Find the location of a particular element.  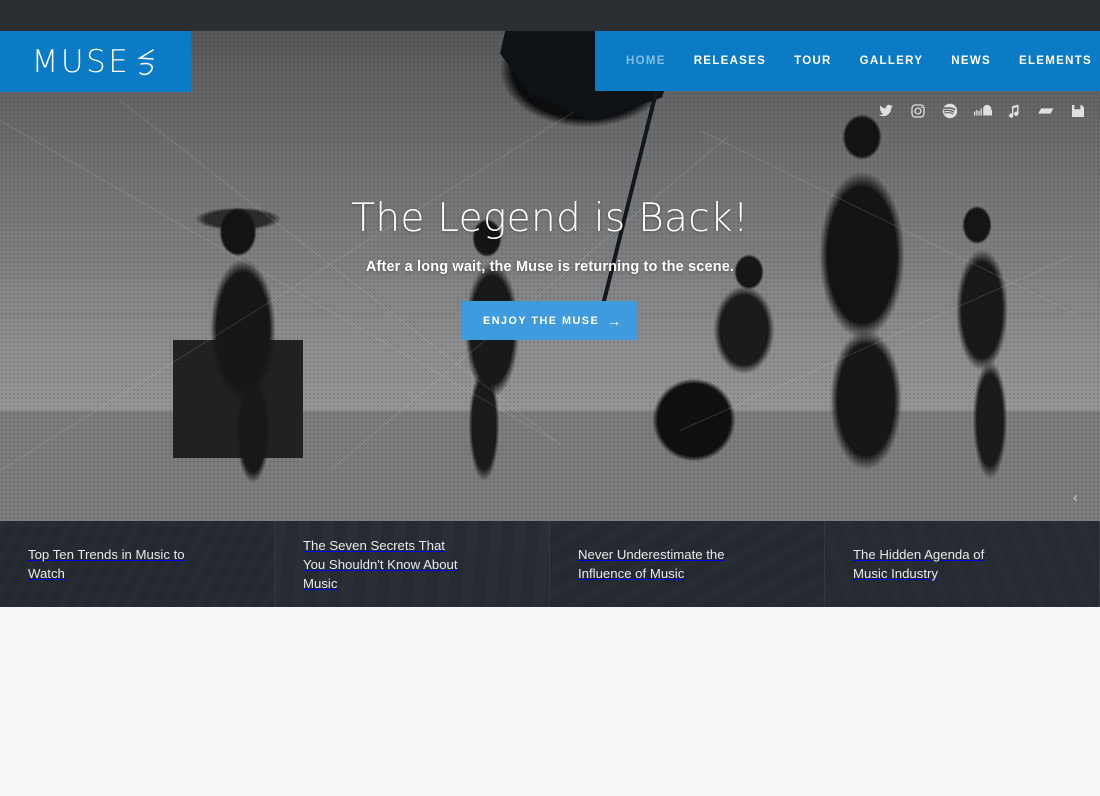

social-links is located at coordinates (982, 111).